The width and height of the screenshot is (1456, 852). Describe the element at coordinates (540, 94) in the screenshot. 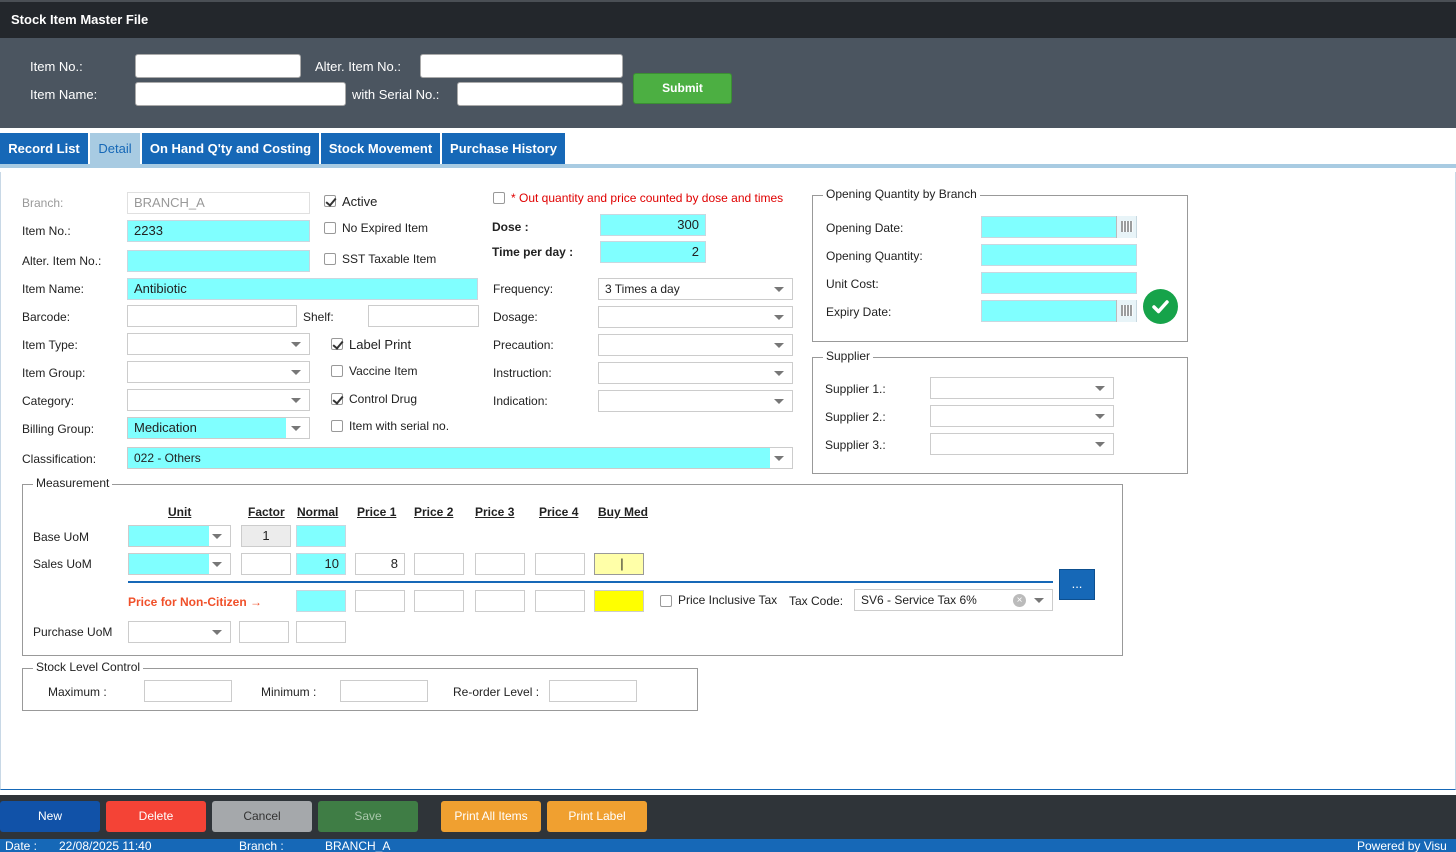

I see `search-serial-input` at that location.